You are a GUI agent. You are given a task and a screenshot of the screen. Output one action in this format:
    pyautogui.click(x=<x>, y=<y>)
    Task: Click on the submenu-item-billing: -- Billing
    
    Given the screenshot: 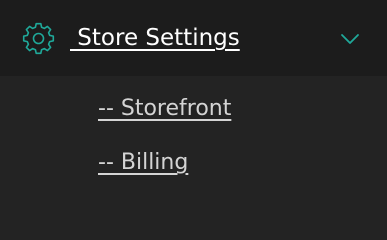 What is the action you would take?
    pyautogui.click(x=143, y=163)
    